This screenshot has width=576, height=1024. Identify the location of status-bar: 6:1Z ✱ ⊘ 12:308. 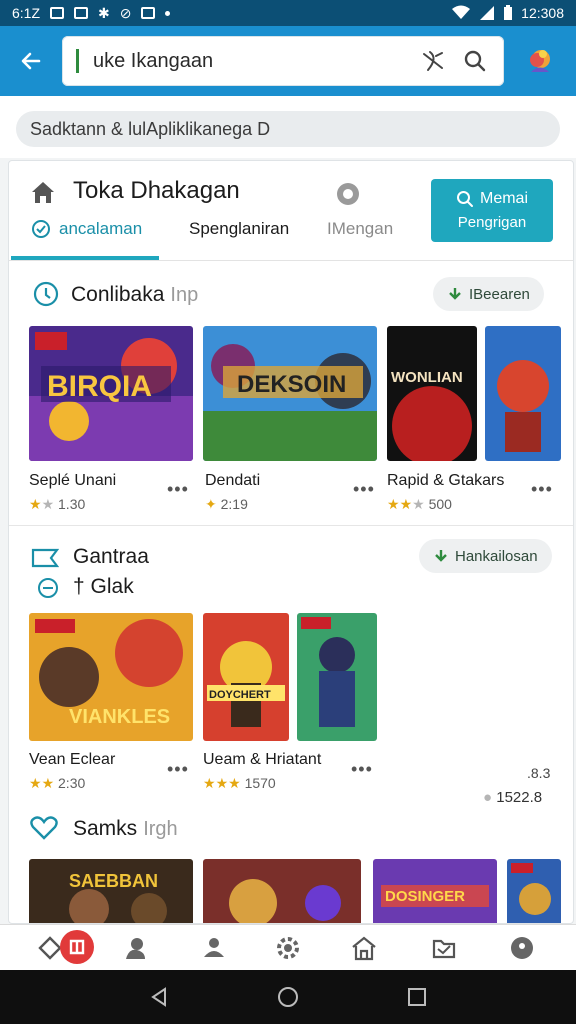
(288, 13).